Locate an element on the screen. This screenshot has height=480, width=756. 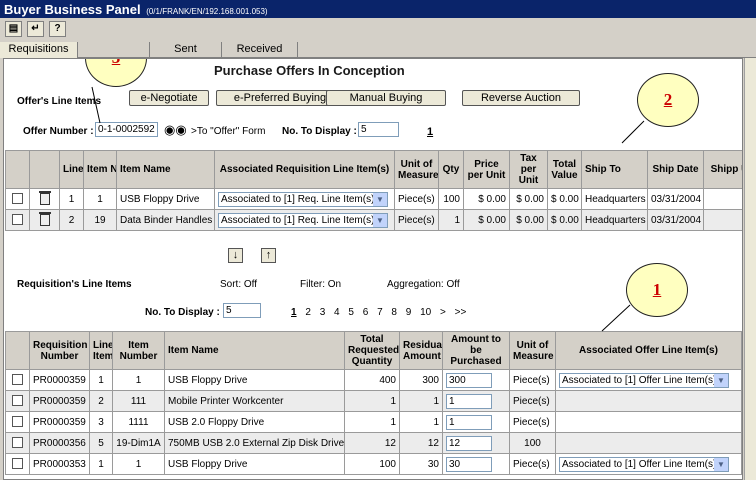
cell-req-number: PR0000356 is located at coordinates (59, 443).